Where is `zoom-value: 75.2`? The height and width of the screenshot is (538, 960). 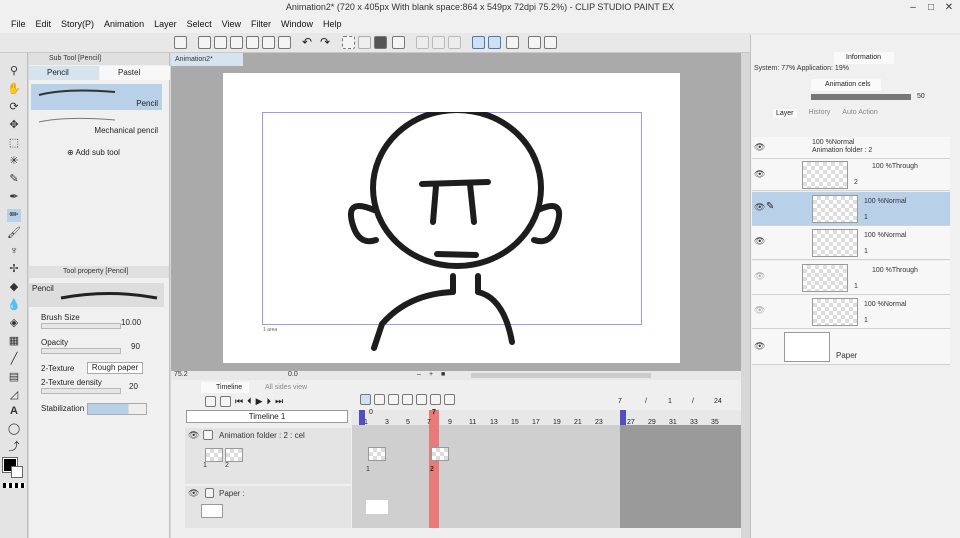 zoom-value: 75.2 is located at coordinates (181, 374).